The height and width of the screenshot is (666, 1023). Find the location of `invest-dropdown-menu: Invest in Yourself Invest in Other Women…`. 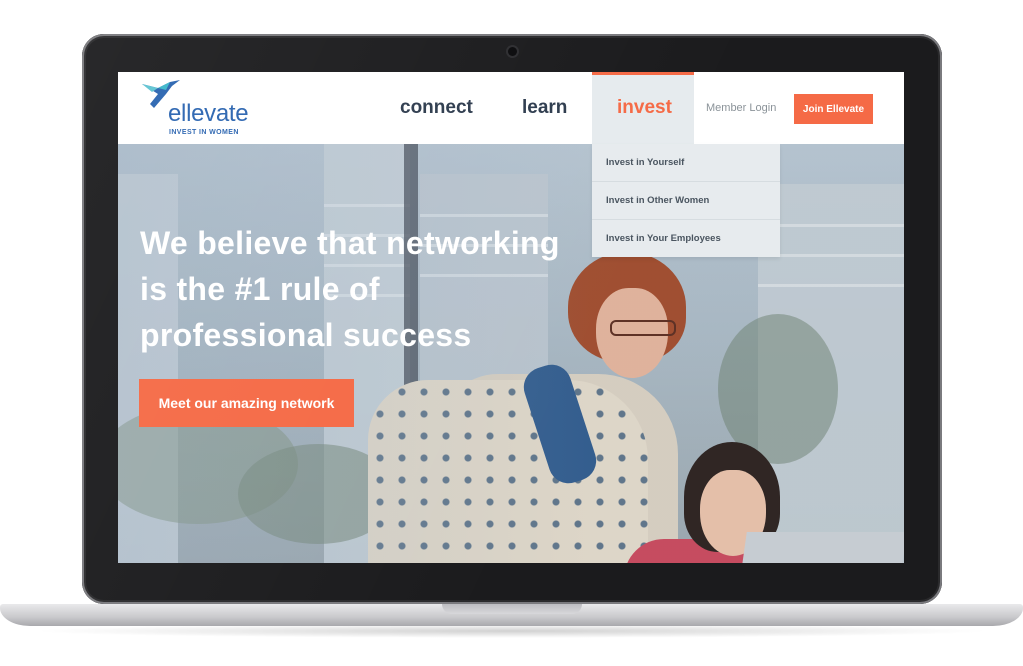

invest-dropdown-menu: Invest in Yourself Invest in Other Women… is located at coordinates (686, 200).